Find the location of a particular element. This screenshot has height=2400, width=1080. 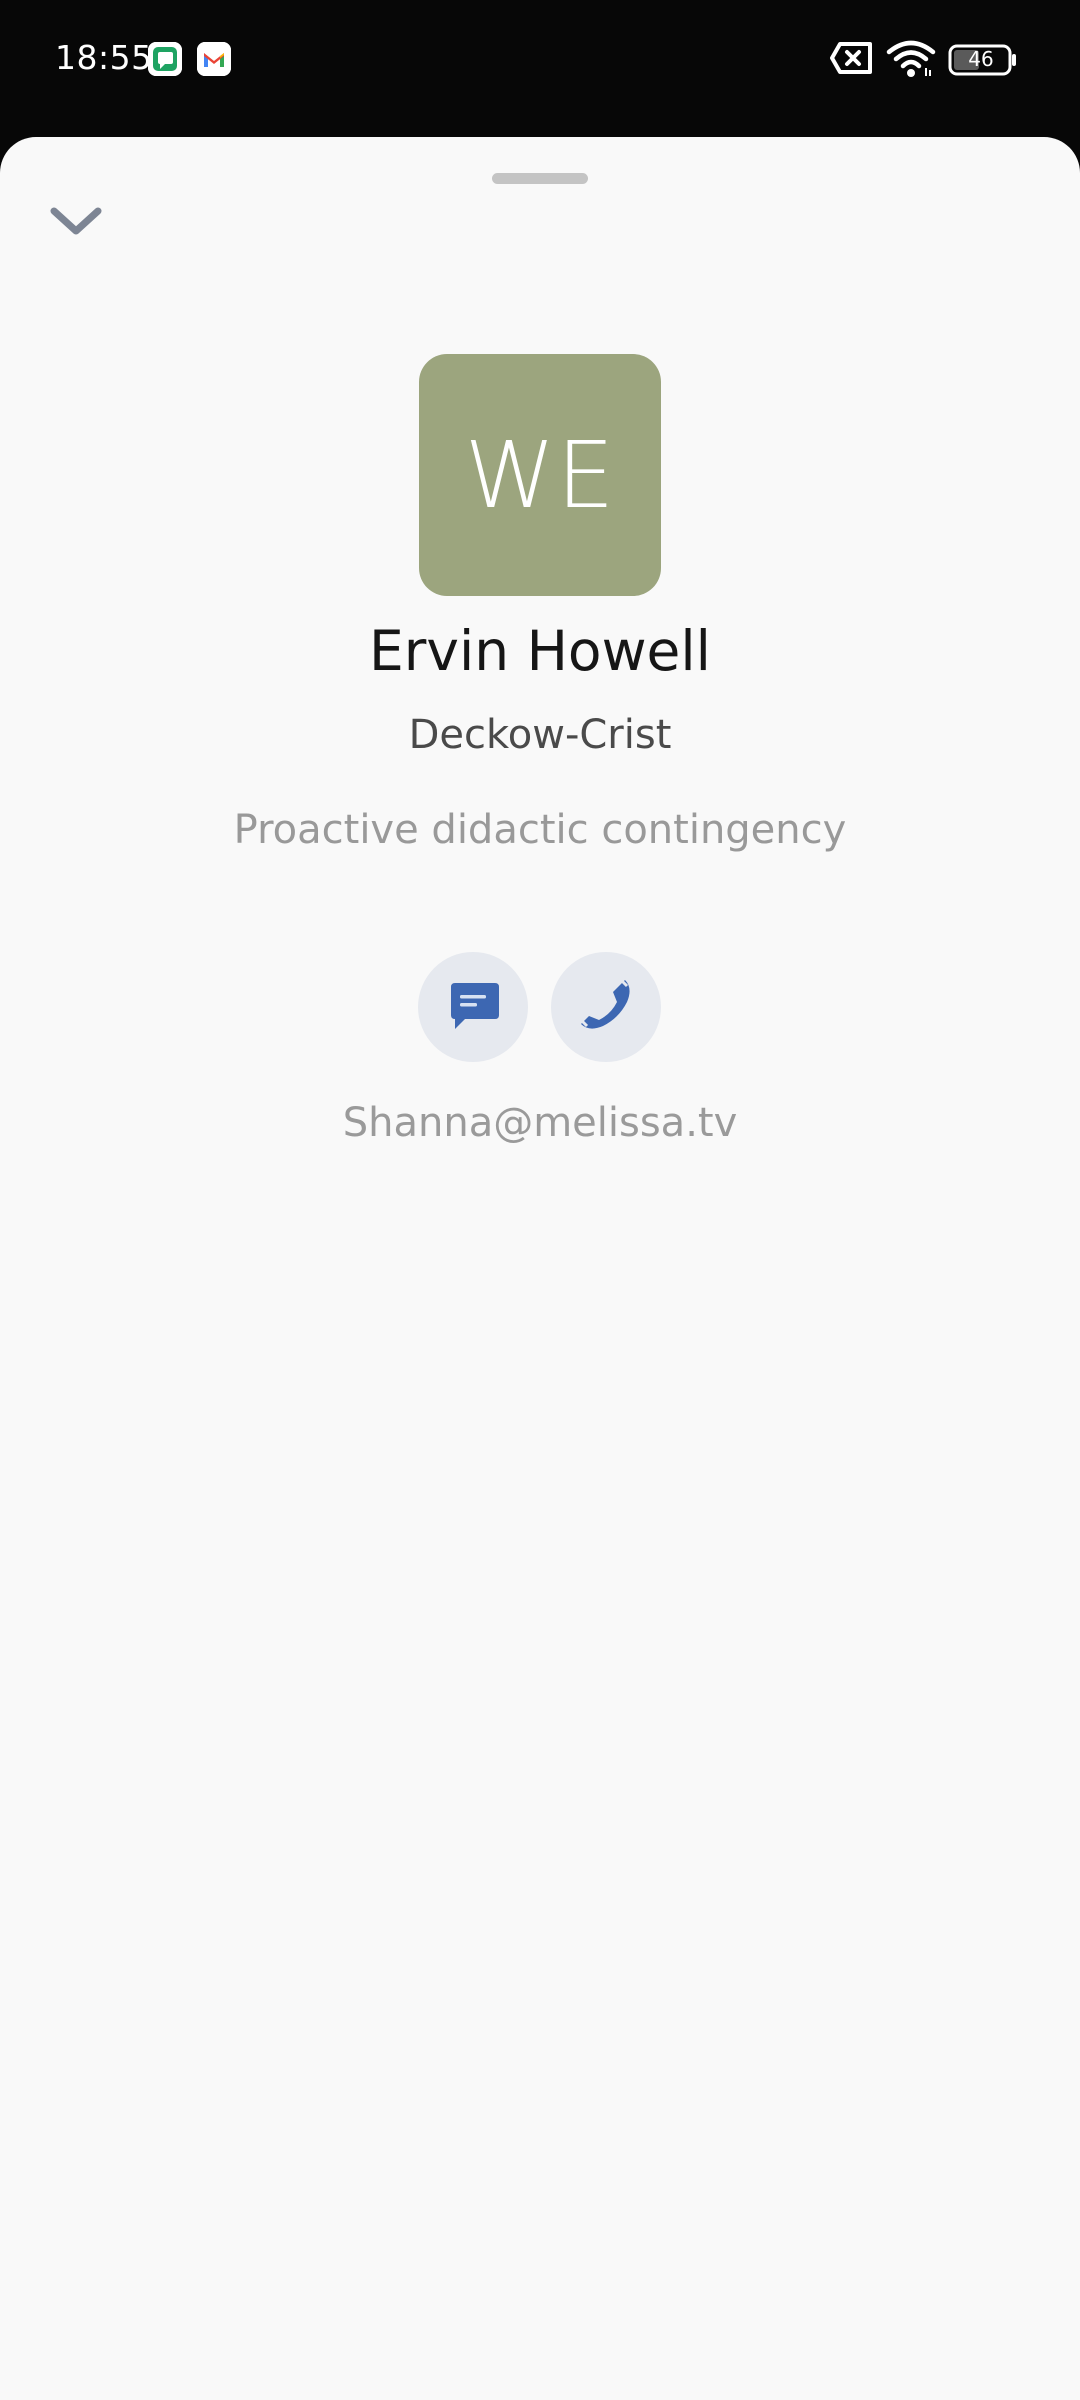

battery-level: 46 is located at coordinates (981, 59).